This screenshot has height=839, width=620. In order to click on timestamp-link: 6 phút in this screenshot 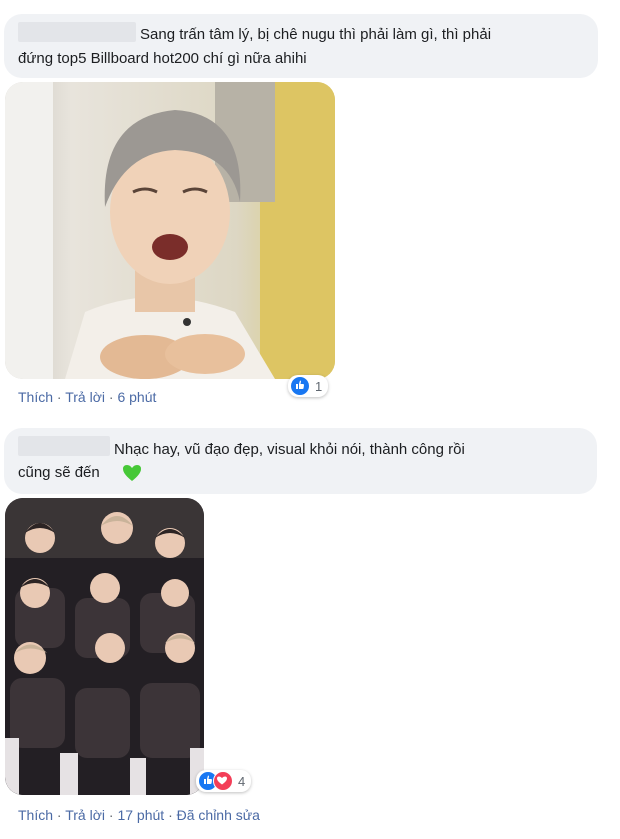, I will do `click(136, 397)`.